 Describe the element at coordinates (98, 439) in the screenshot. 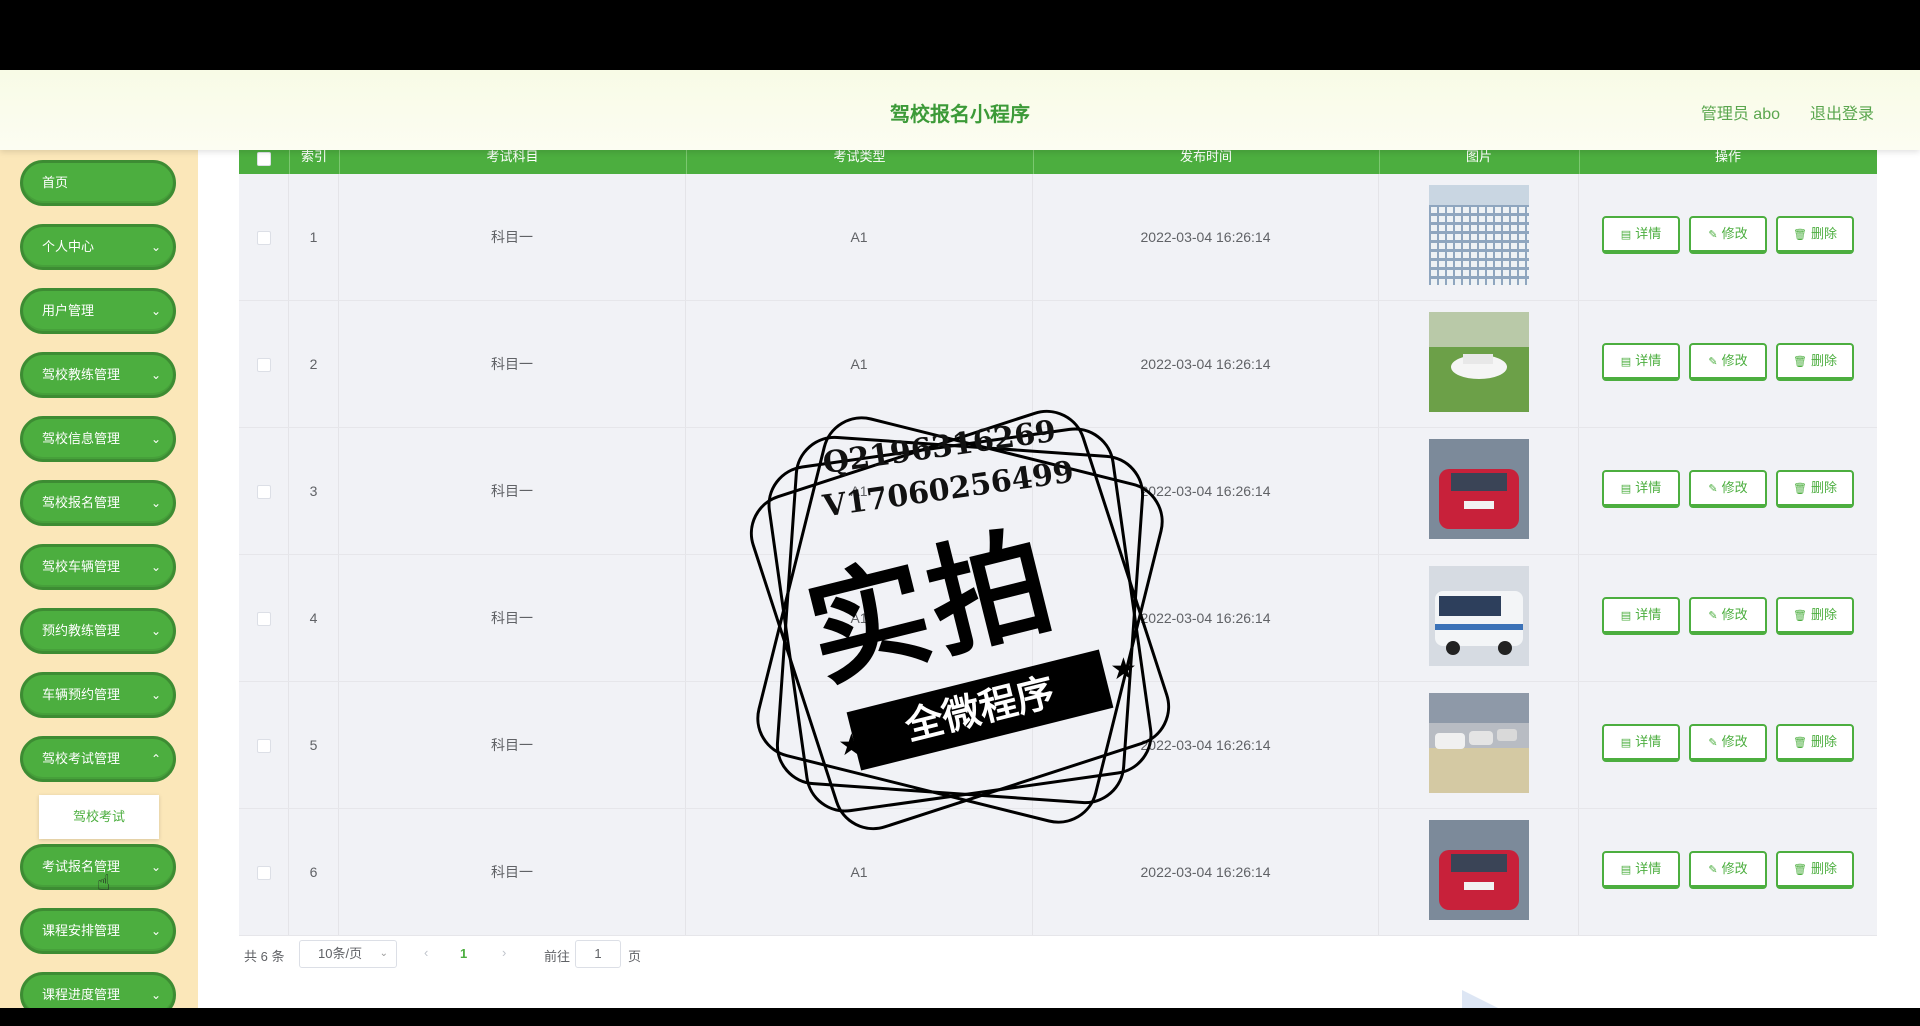

I see `sidebar-item-school-info-management: 驾校信息管理 ⌄` at that location.